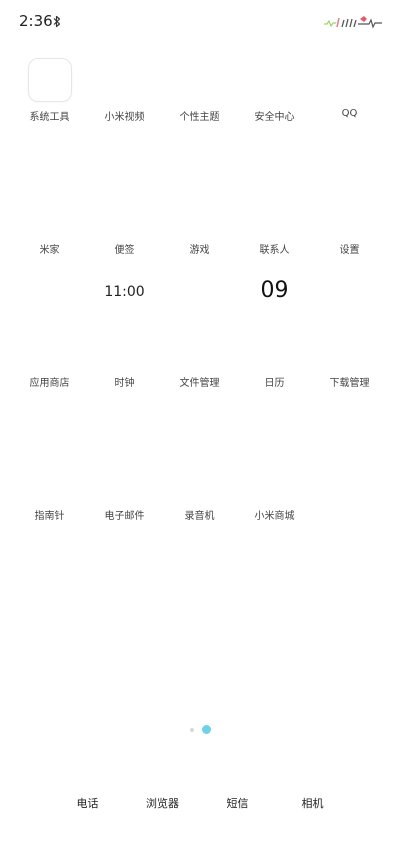 The width and height of the screenshot is (400, 844). I want to click on dock-browser: 浏览器, so click(162, 803).